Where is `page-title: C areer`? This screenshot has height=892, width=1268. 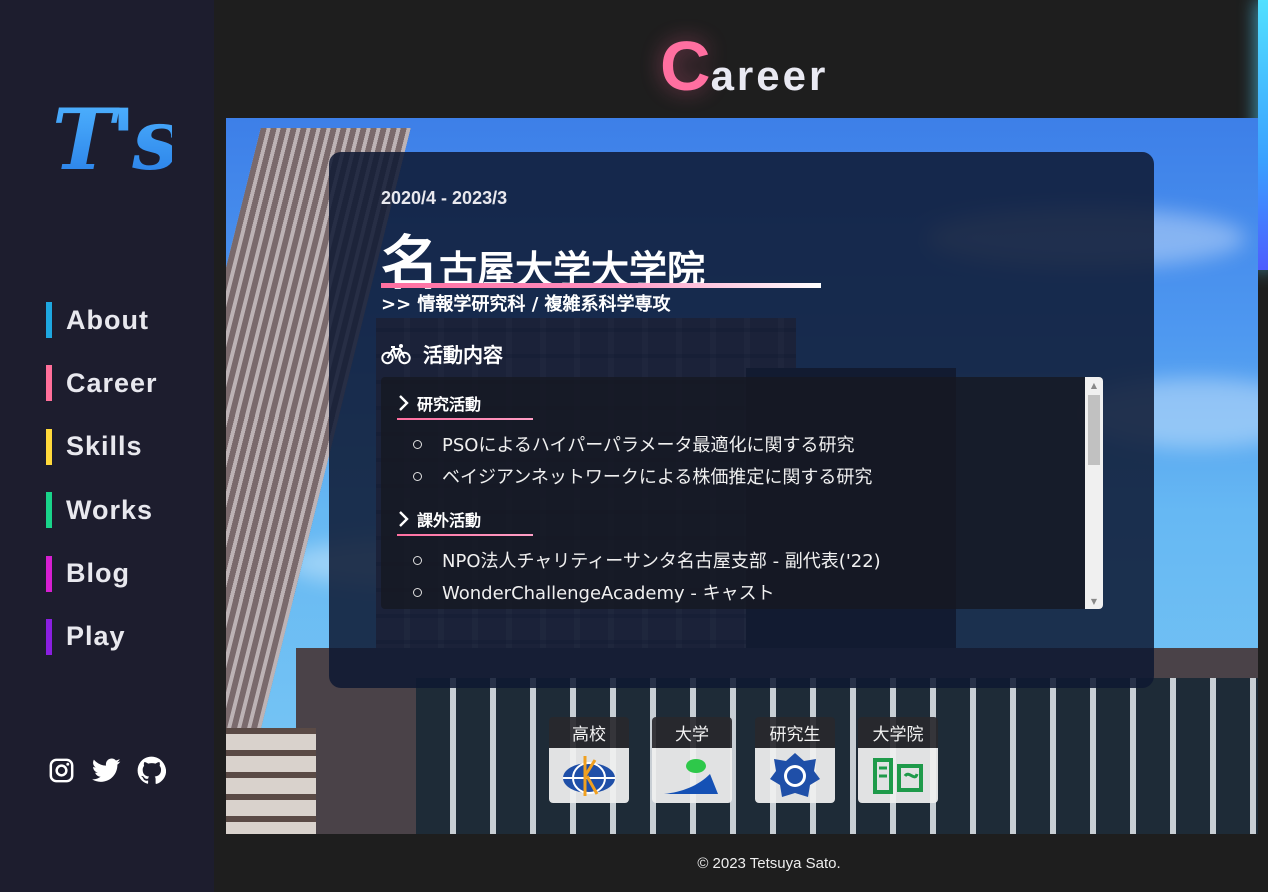
page-title: C areer is located at coordinates (744, 66).